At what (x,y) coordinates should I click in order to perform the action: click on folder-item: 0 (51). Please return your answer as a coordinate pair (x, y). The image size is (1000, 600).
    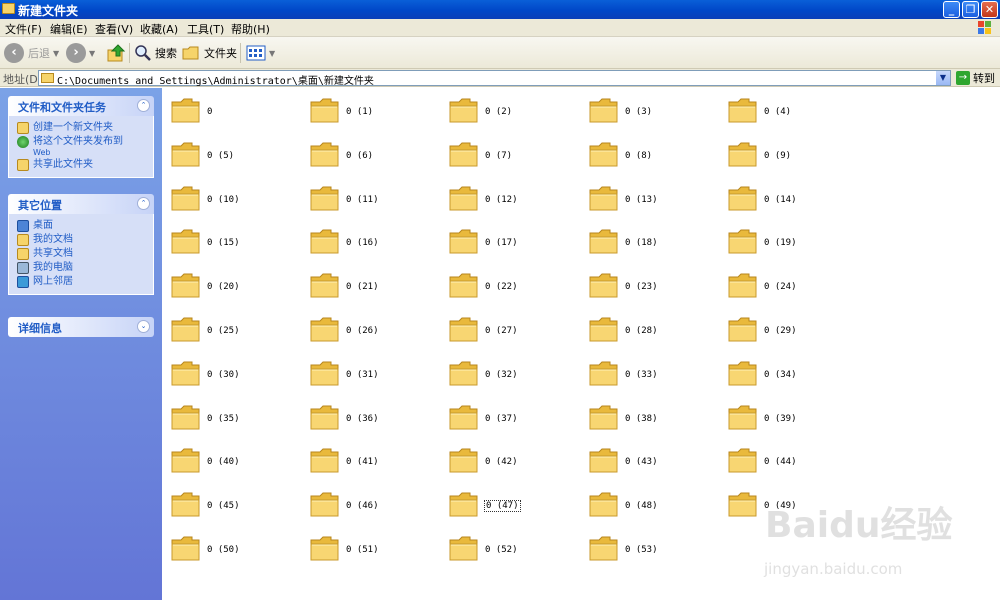
    Looking at the image, I should click on (374, 550).